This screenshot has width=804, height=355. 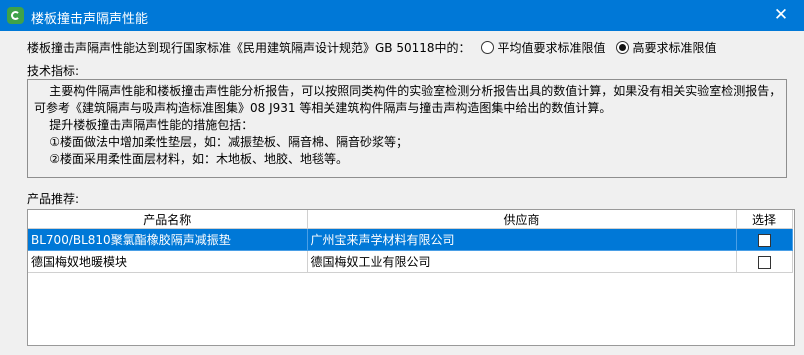 I want to click on title-bar: 楼板撞击声隔声性能 ✕, so click(x=402, y=15).